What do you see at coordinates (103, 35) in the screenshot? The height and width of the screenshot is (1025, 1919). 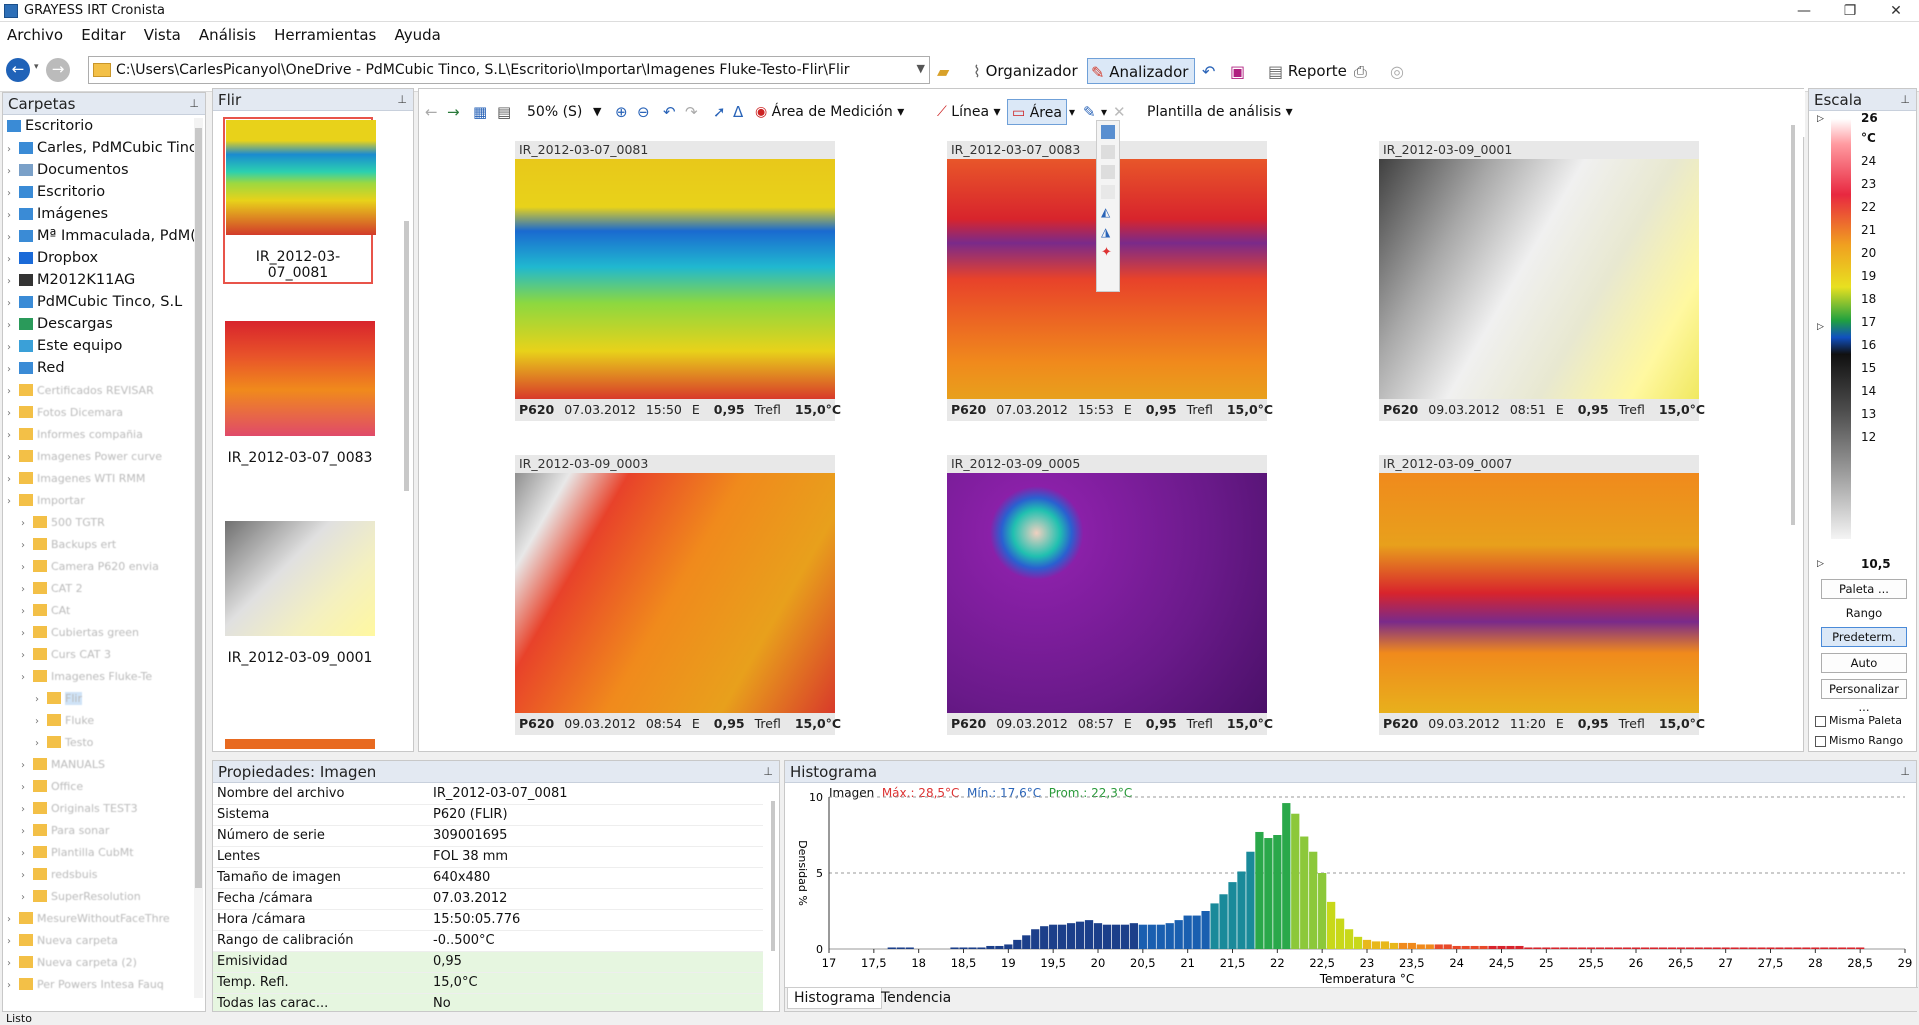 I see `menu-editar: Editar` at bounding box center [103, 35].